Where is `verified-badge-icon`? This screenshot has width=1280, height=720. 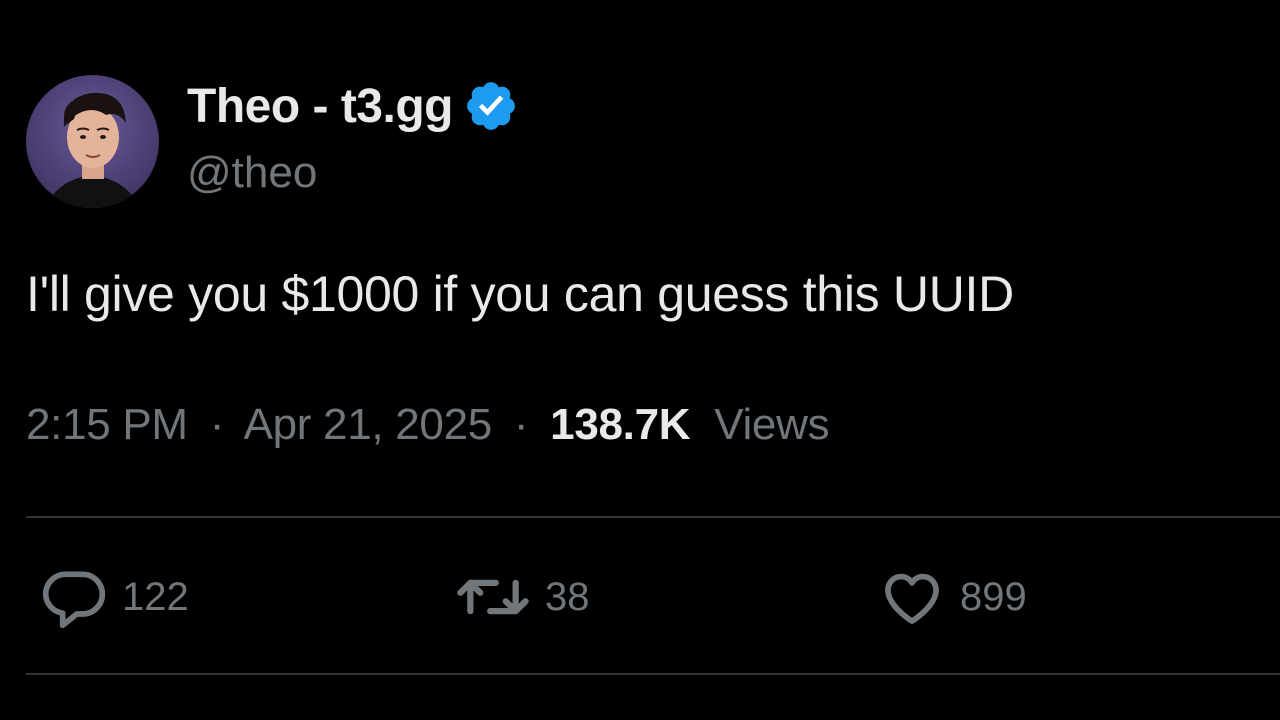 verified-badge-icon is located at coordinates (491, 106).